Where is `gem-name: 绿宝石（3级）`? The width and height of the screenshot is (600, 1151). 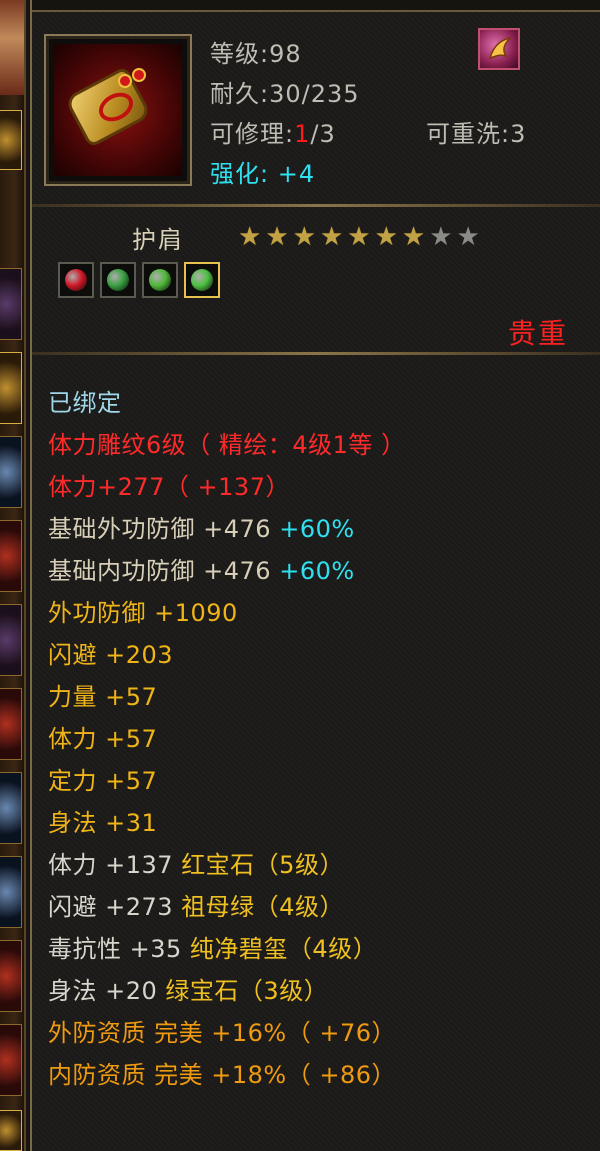 gem-name: 绿宝石（3级） is located at coordinates (247, 991).